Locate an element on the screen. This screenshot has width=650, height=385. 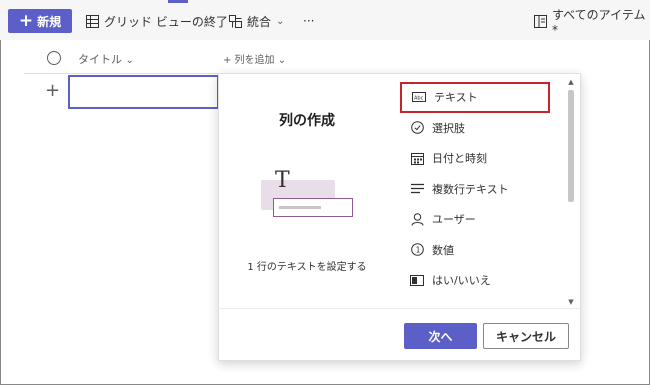
title-column-header: タイトル ⌄ is located at coordinates (106, 59).